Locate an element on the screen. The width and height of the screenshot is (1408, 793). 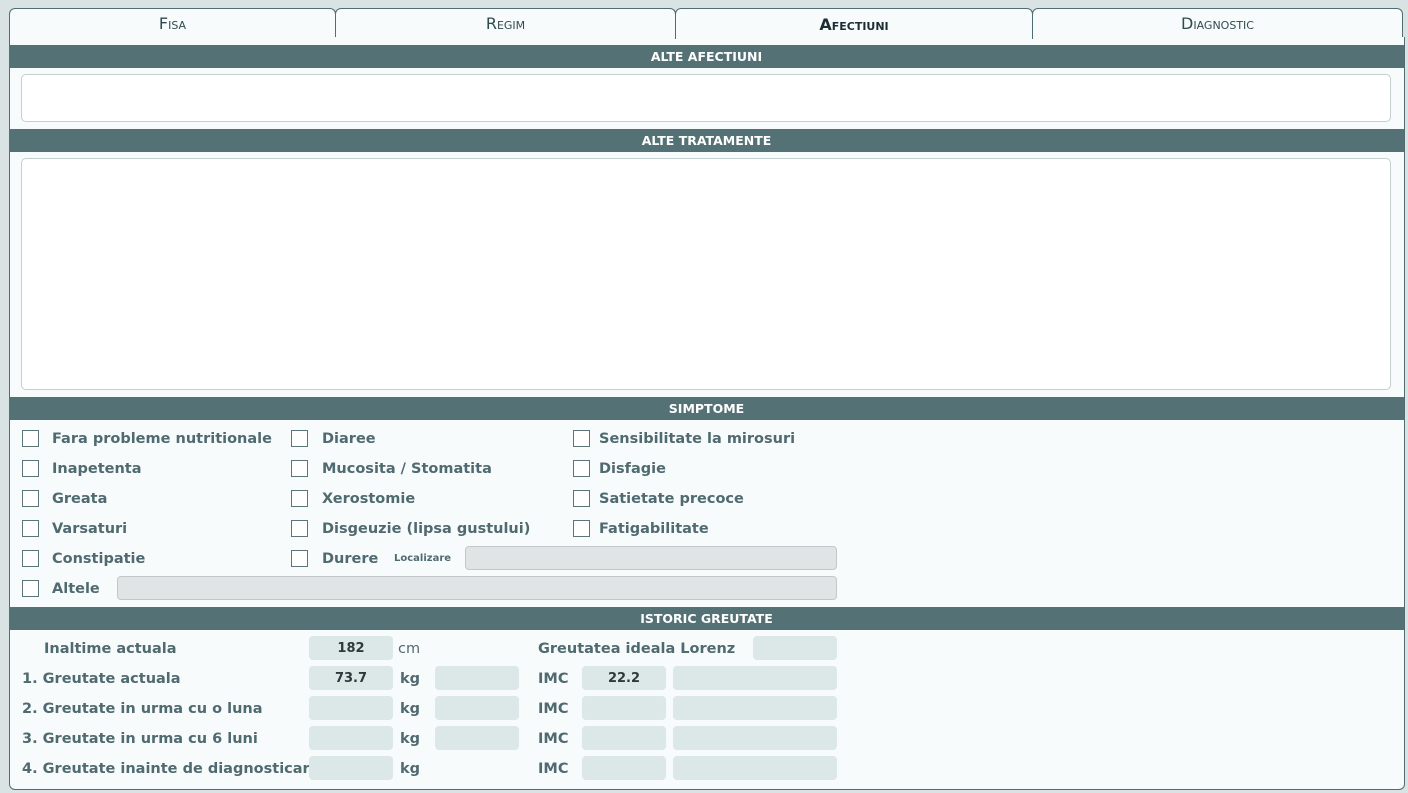
checkbox-inapetenta is located at coordinates (30, 468).